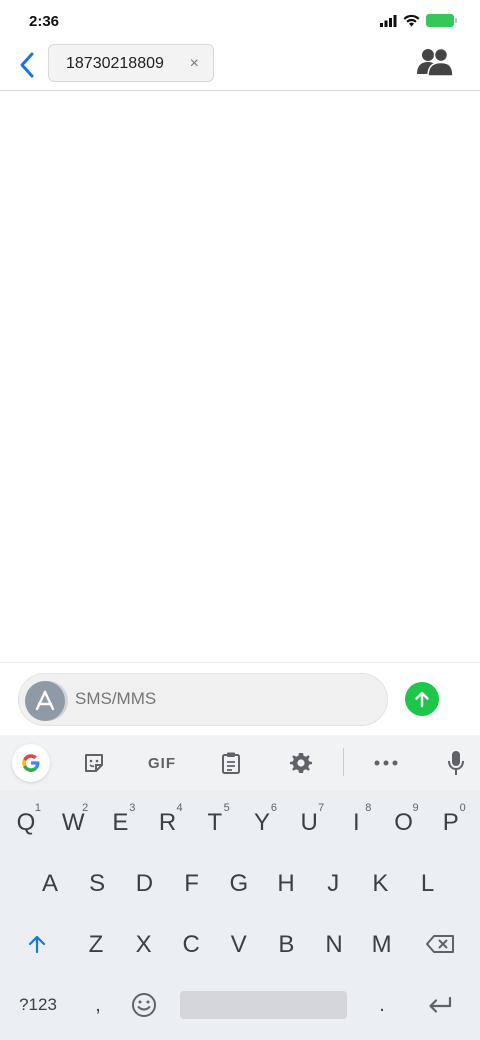  What do you see at coordinates (240, 22) in the screenshot?
I see `status-bar: 2:36` at bounding box center [240, 22].